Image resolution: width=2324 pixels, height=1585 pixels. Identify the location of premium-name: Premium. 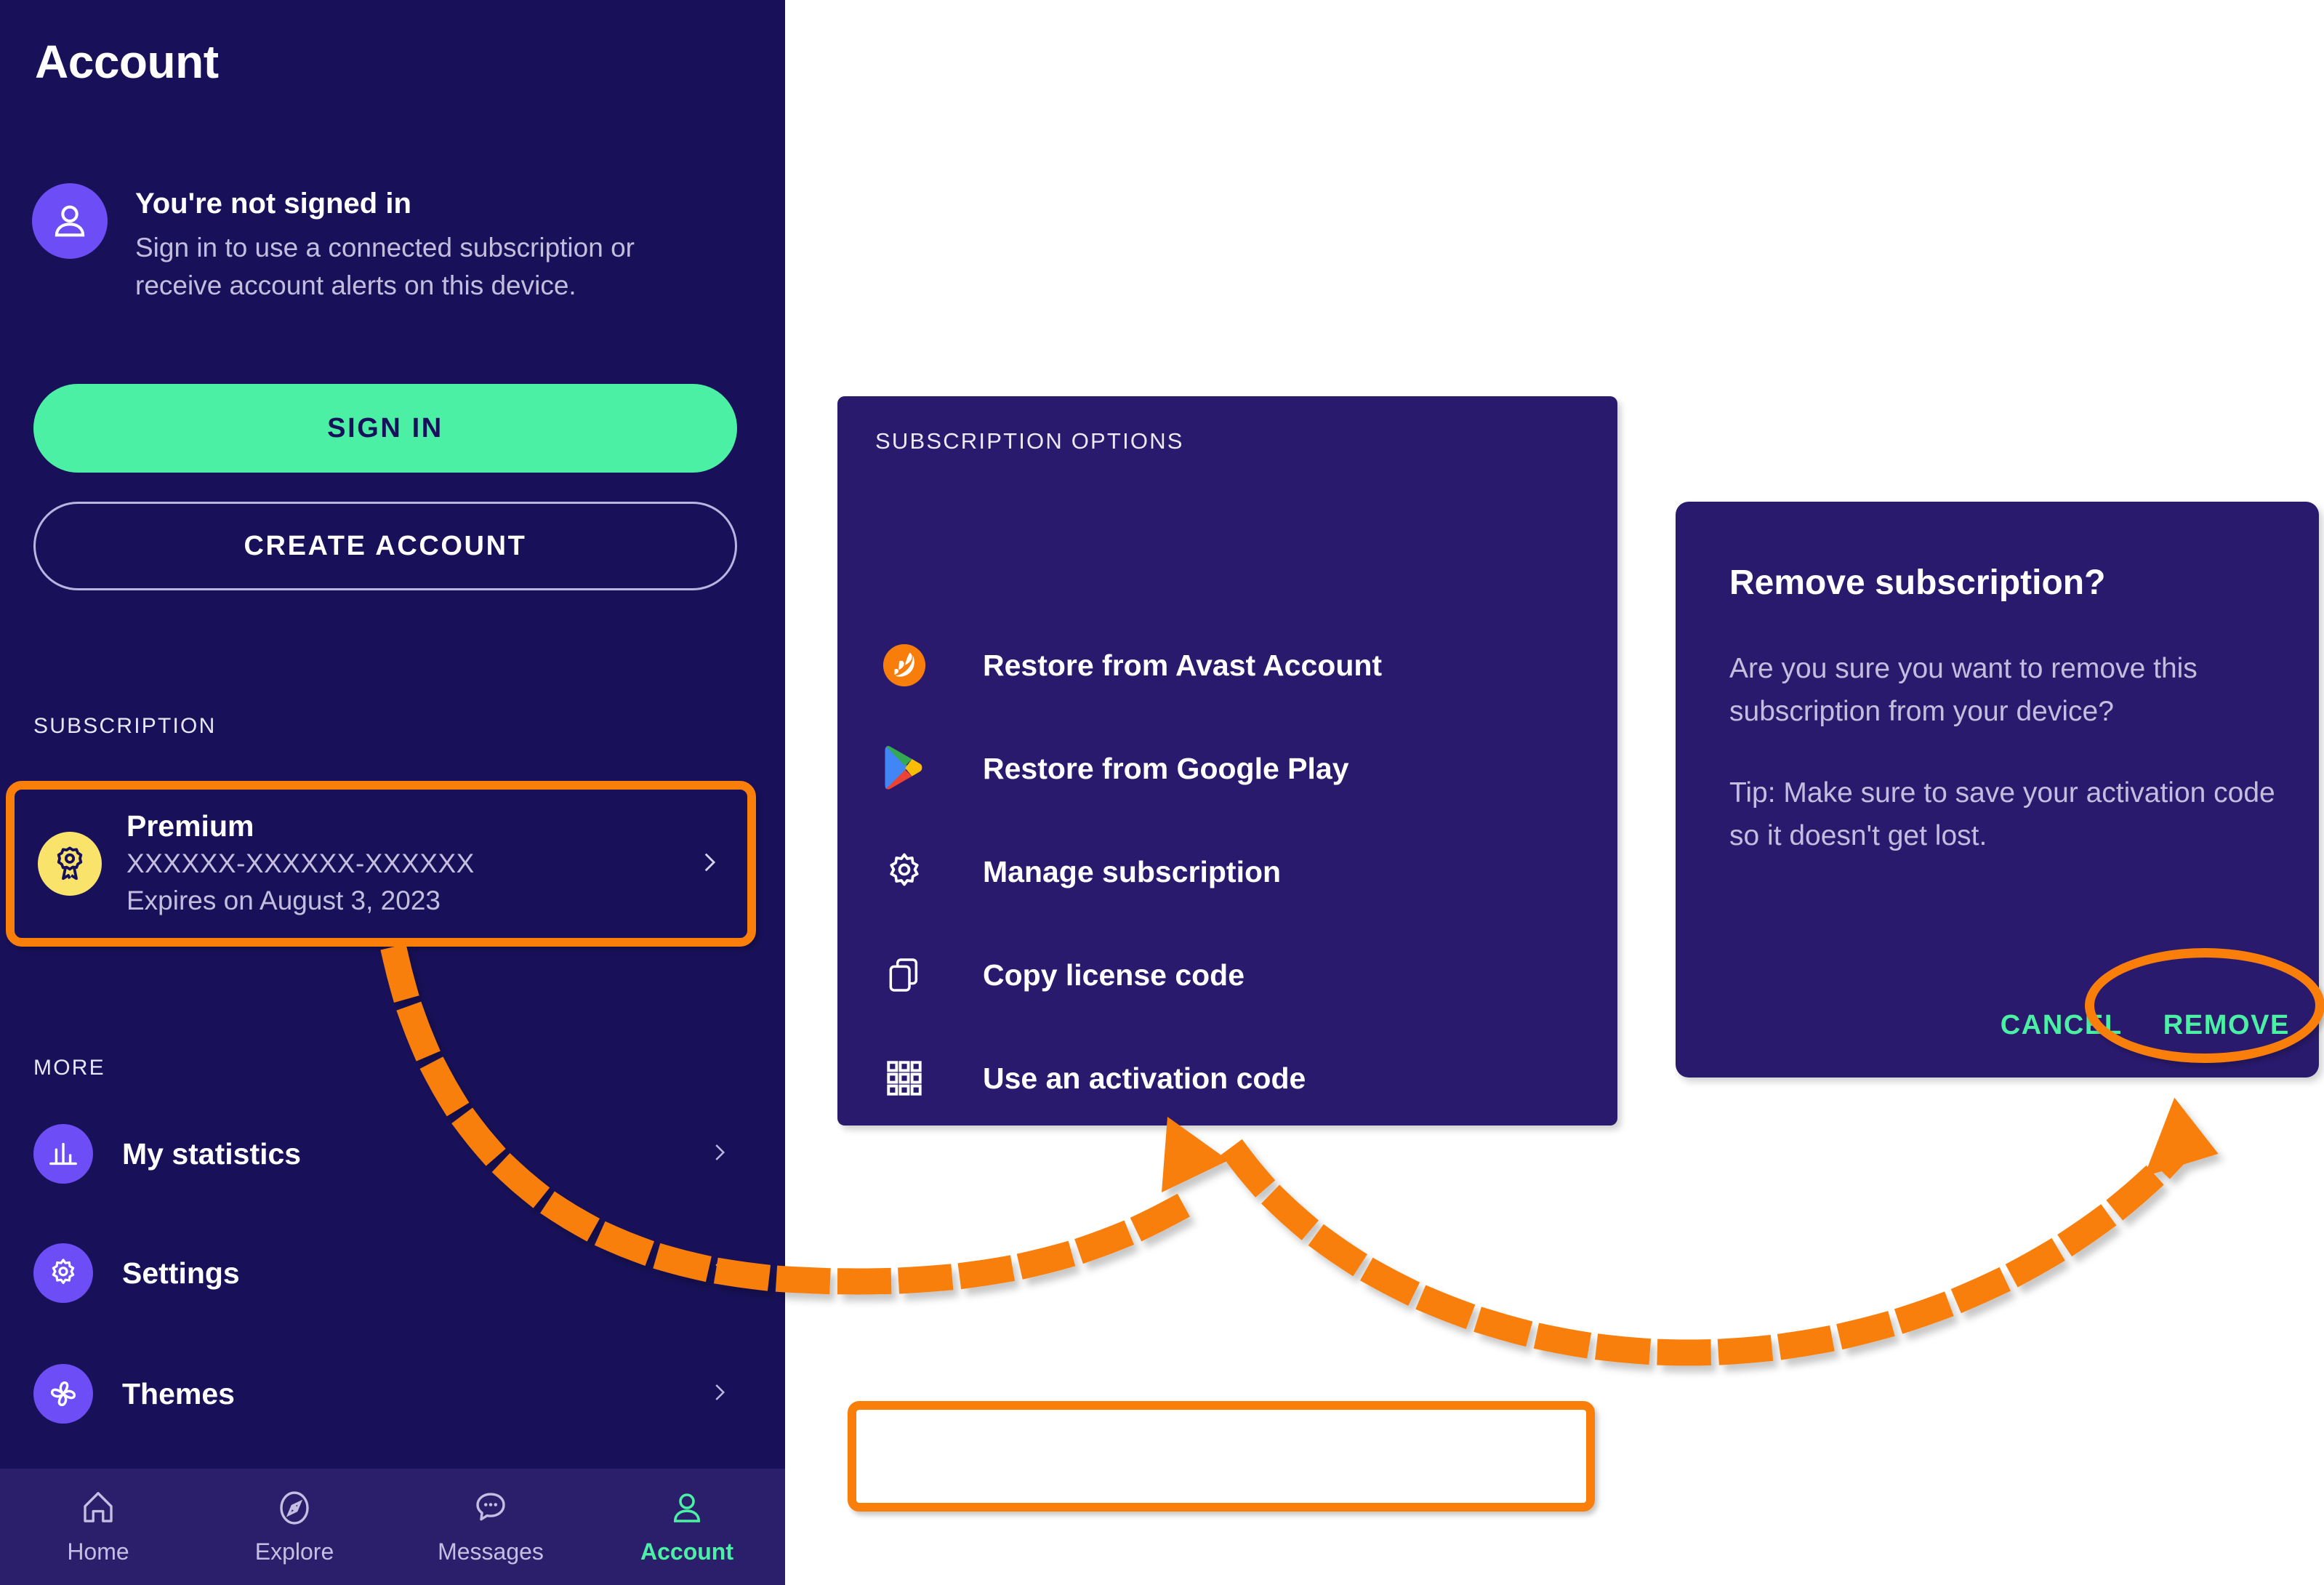
(190, 826).